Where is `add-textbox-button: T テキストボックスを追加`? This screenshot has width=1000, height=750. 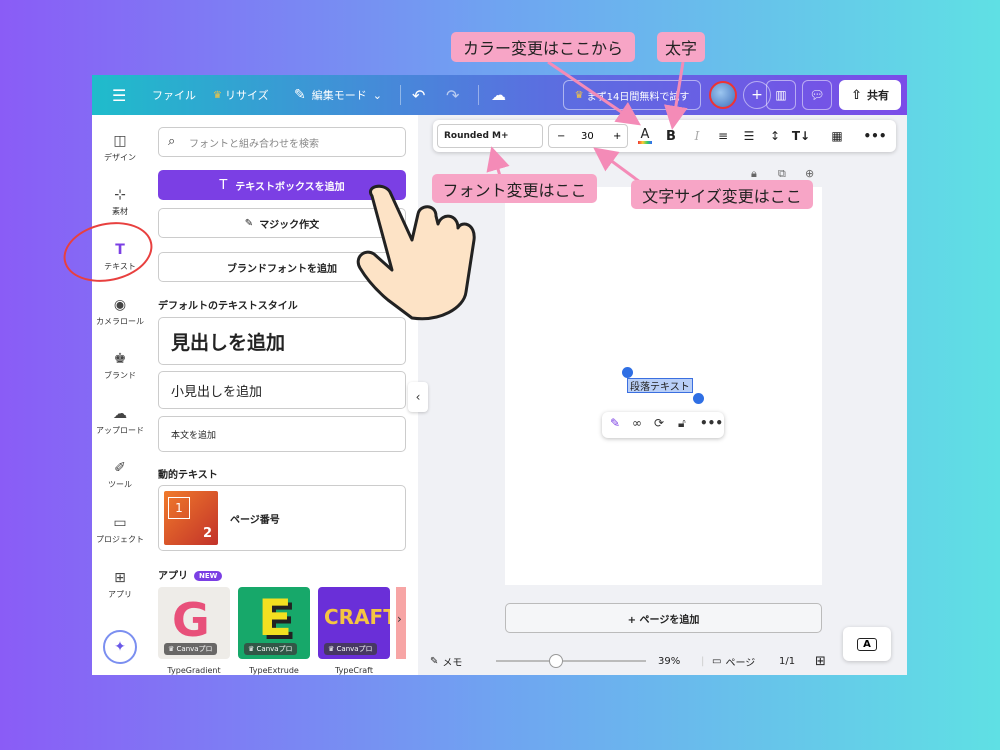 add-textbox-button: T テキストボックスを追加 is located at coordinates (282, 185).